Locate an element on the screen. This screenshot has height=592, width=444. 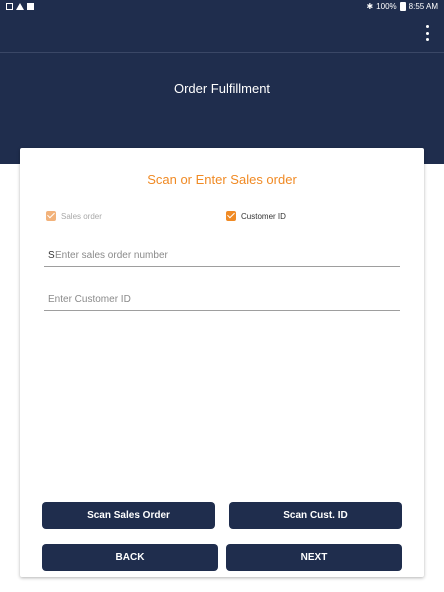
customer-id-input-placeholder: Enter Customer ID is located at coordinates (89, 299).